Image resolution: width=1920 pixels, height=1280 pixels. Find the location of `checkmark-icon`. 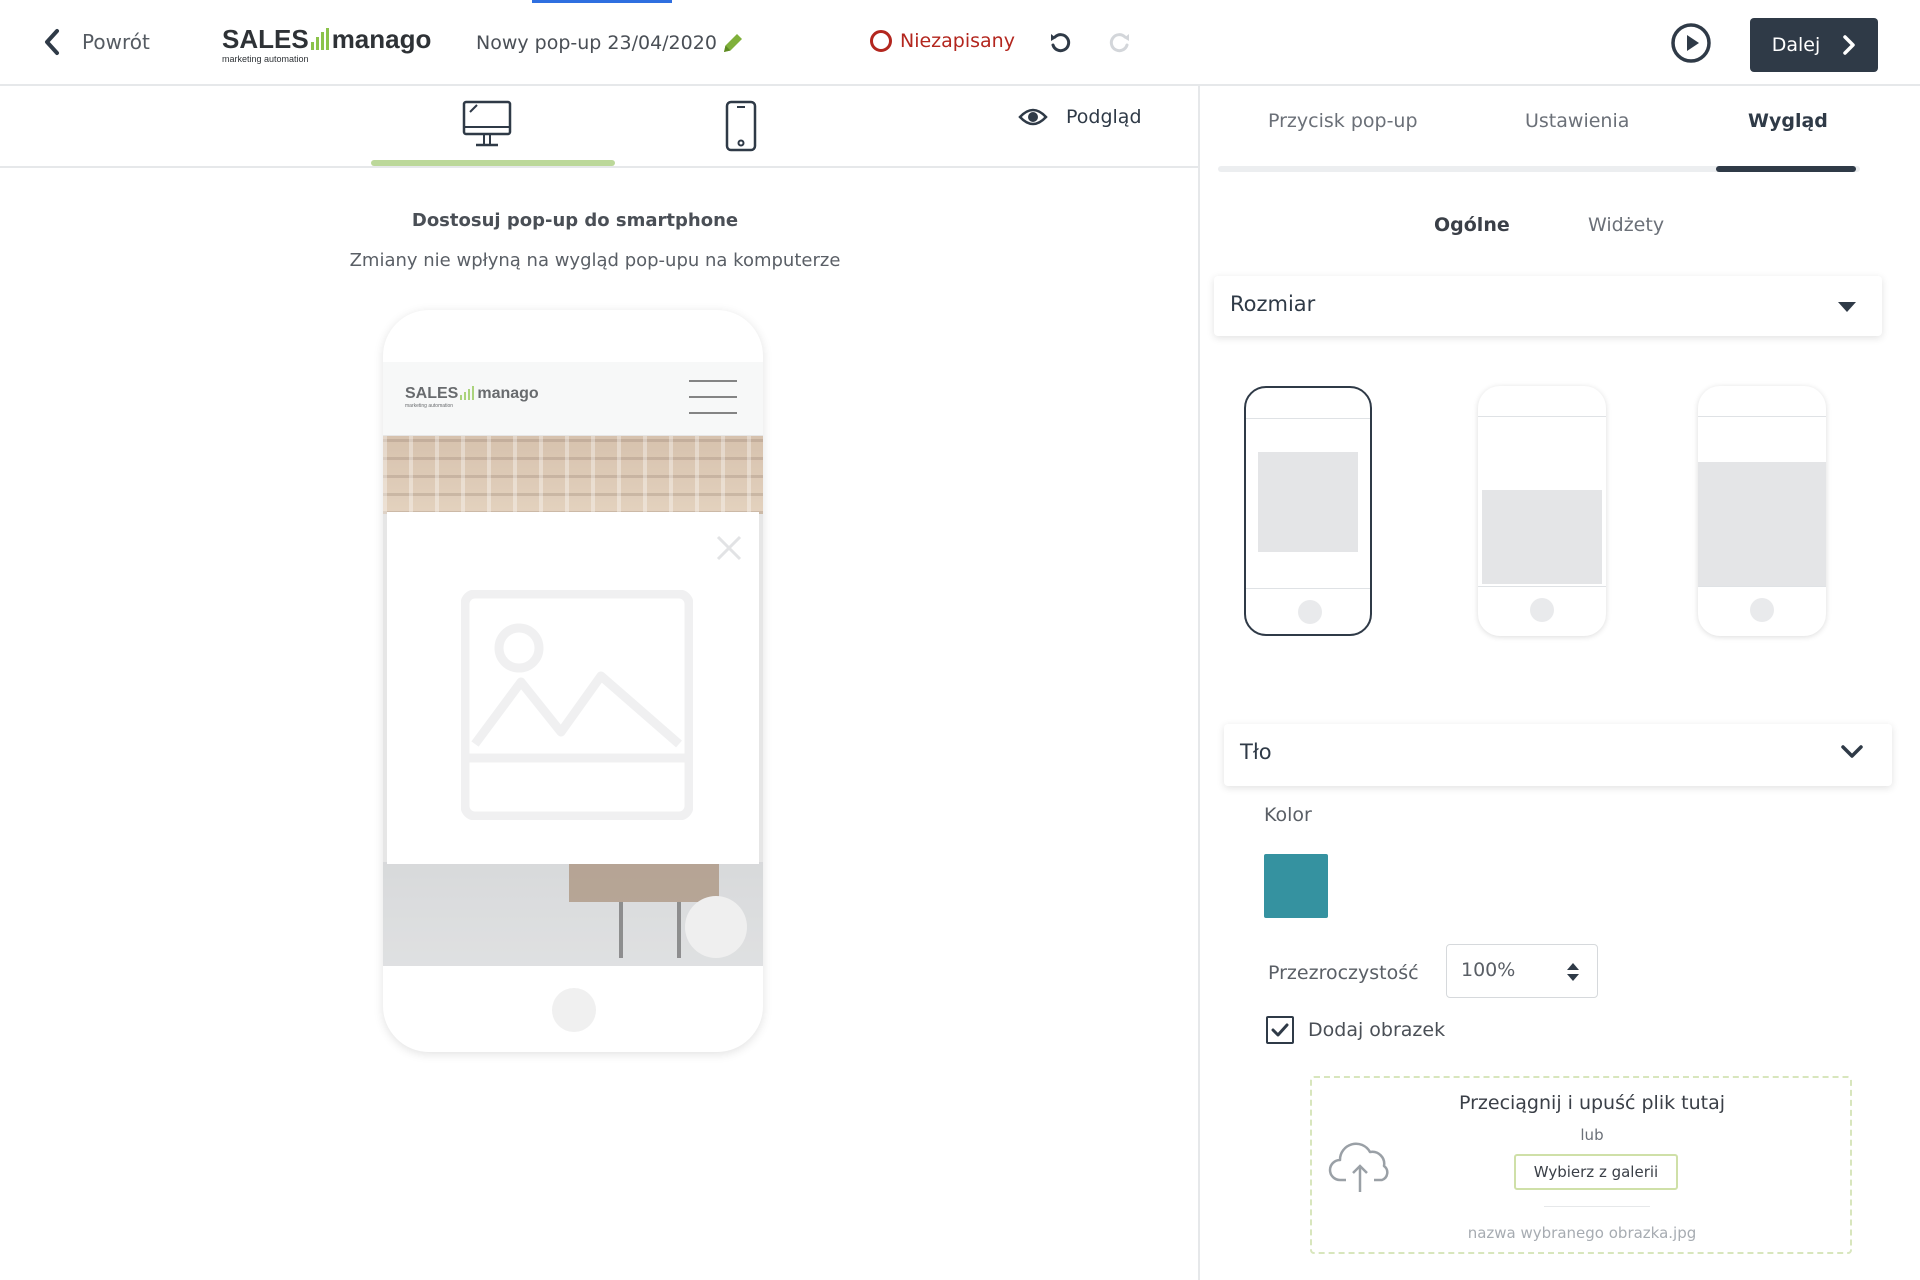

checkmark-icon is located at coordinates (1280, 1030).